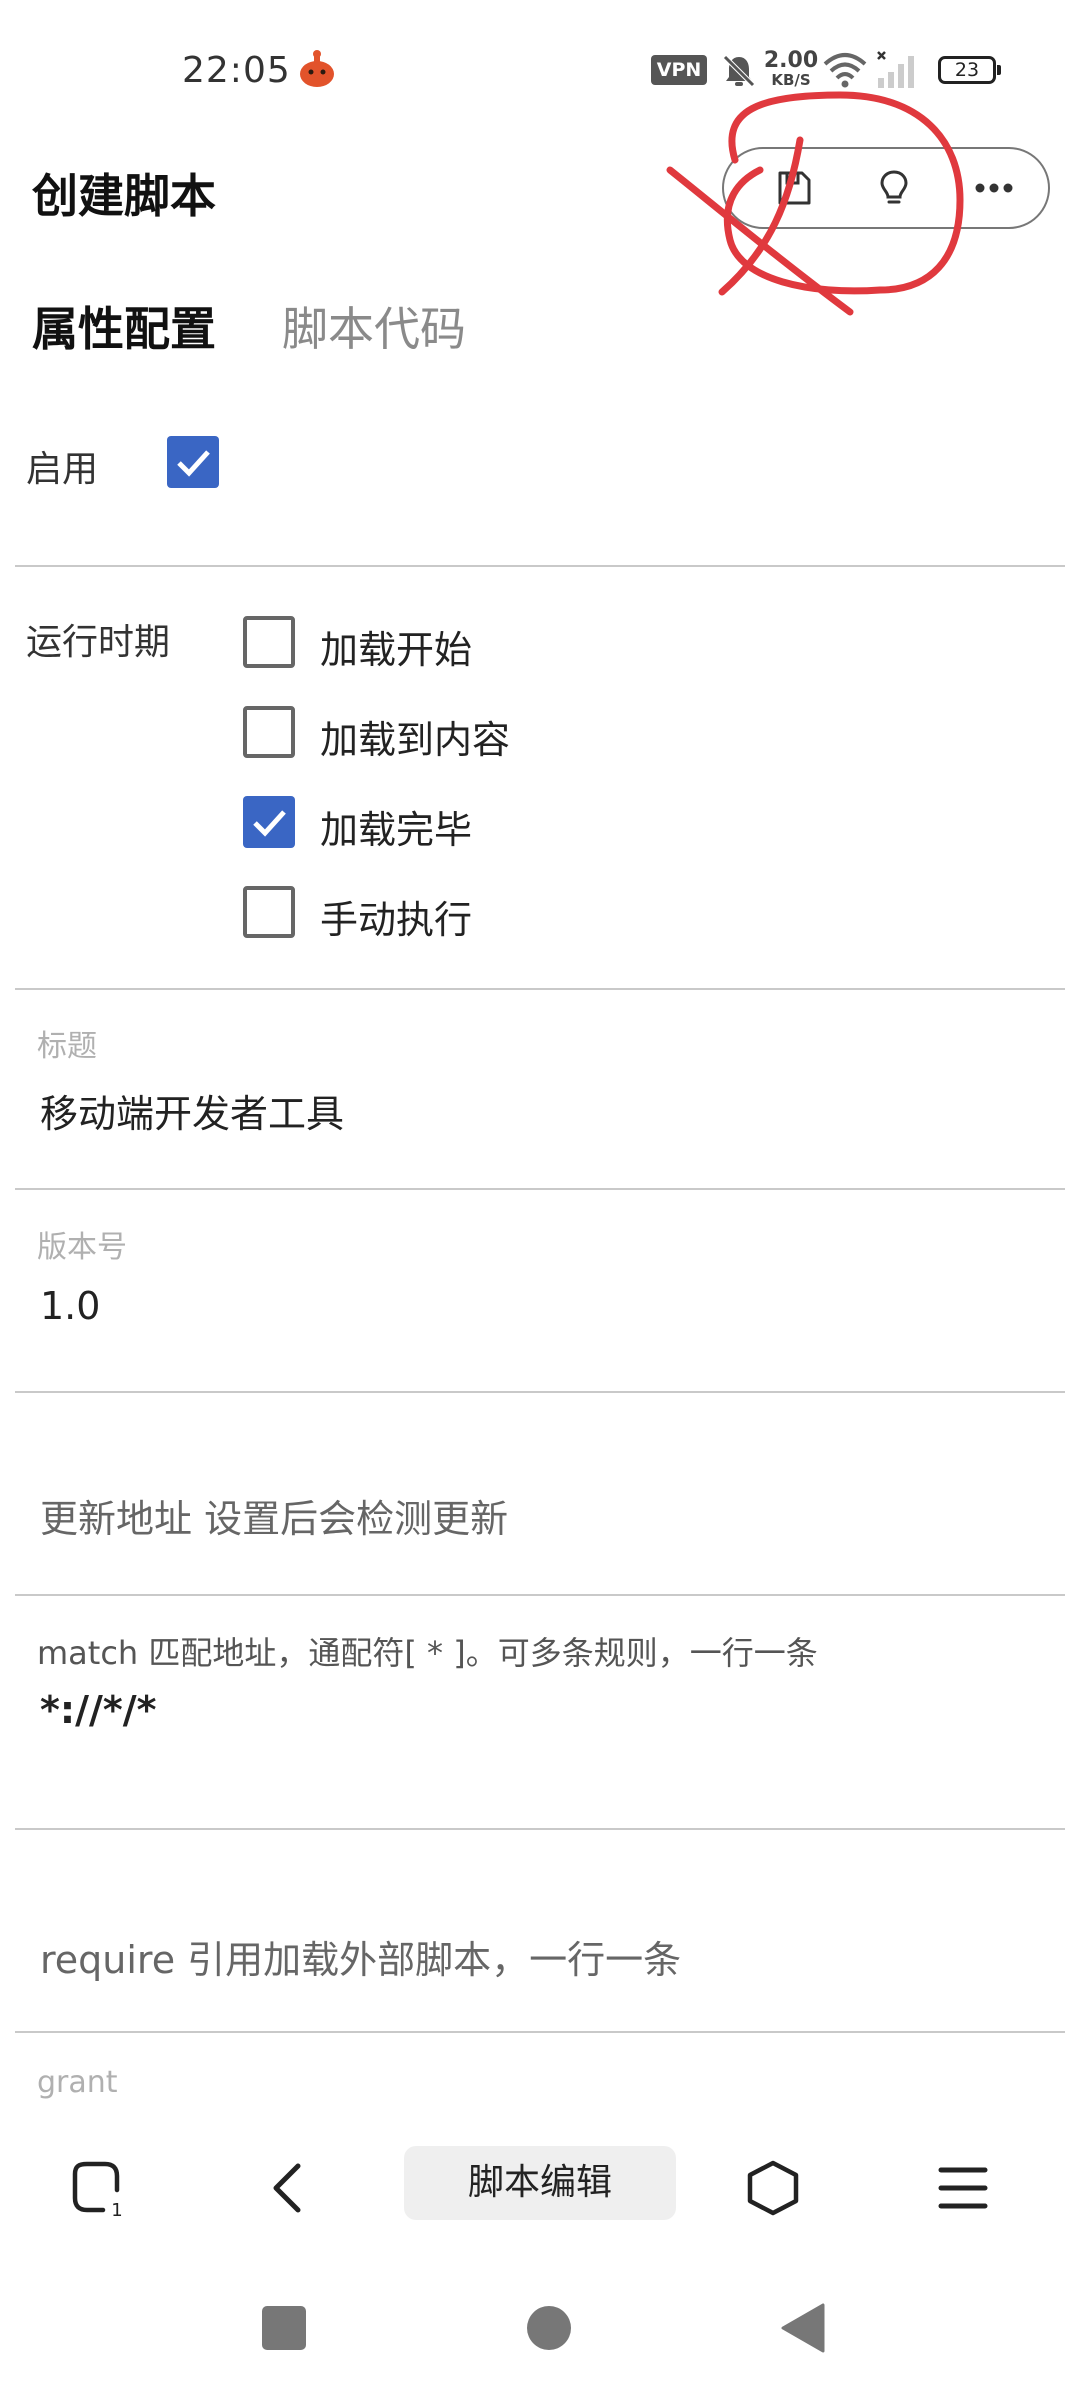 The height and width of the screenshot is (2400, 1080). What do you see at coordinates (396, 646) in the screenshot?
I see `run-at-option-label: 加载开始` at bounding box center [396, 646].